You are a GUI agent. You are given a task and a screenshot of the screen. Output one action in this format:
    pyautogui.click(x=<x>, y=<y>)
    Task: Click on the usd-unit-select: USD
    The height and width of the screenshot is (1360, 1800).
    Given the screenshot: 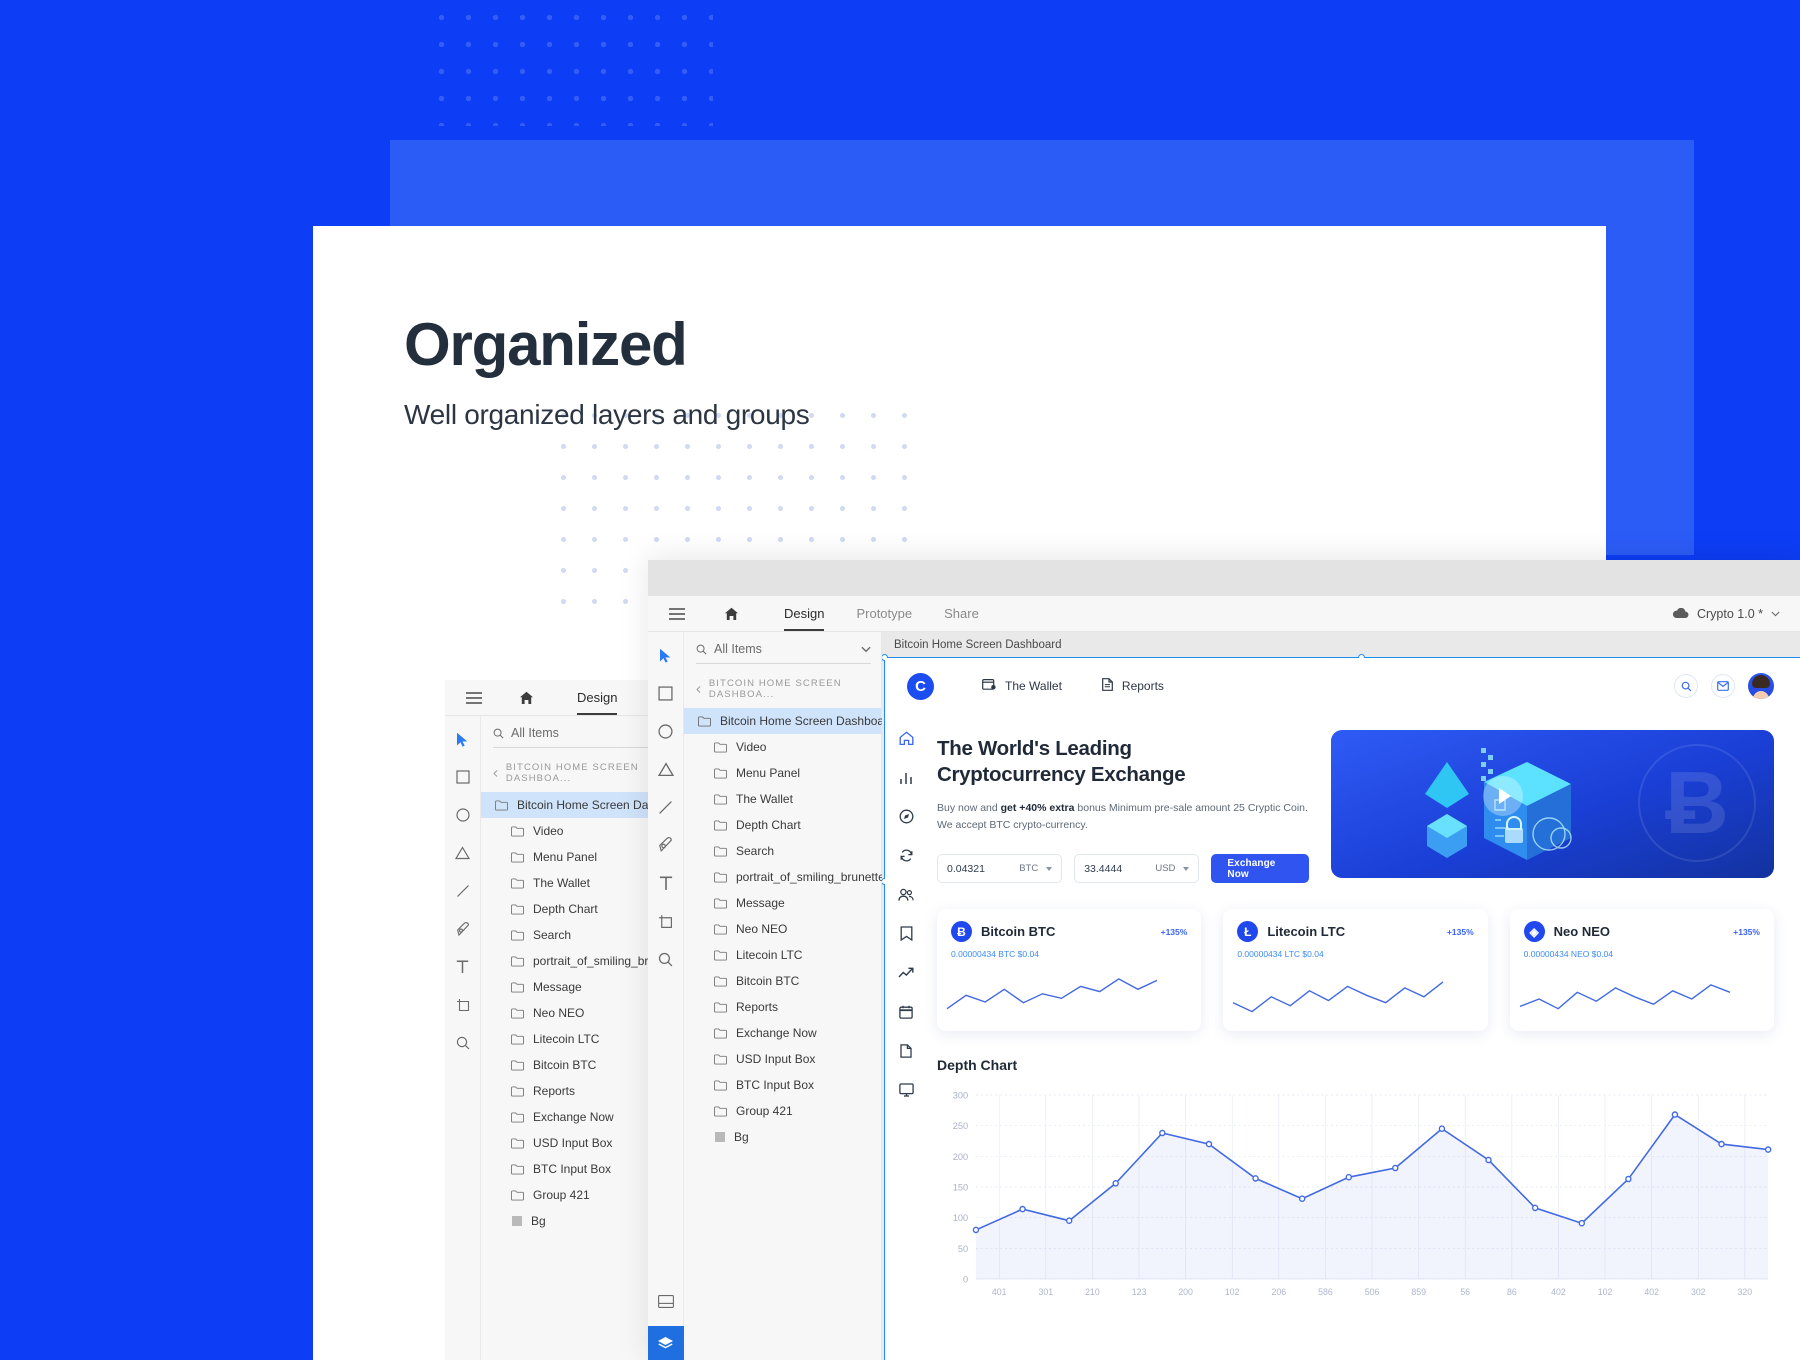 What is the action you would take?
    pyautogui.click(x=1172, y=868)
    